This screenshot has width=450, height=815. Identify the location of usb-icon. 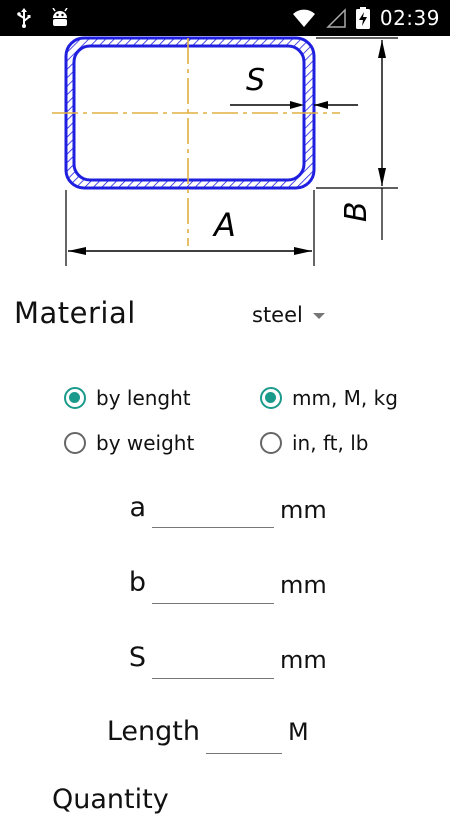
(24, 18).